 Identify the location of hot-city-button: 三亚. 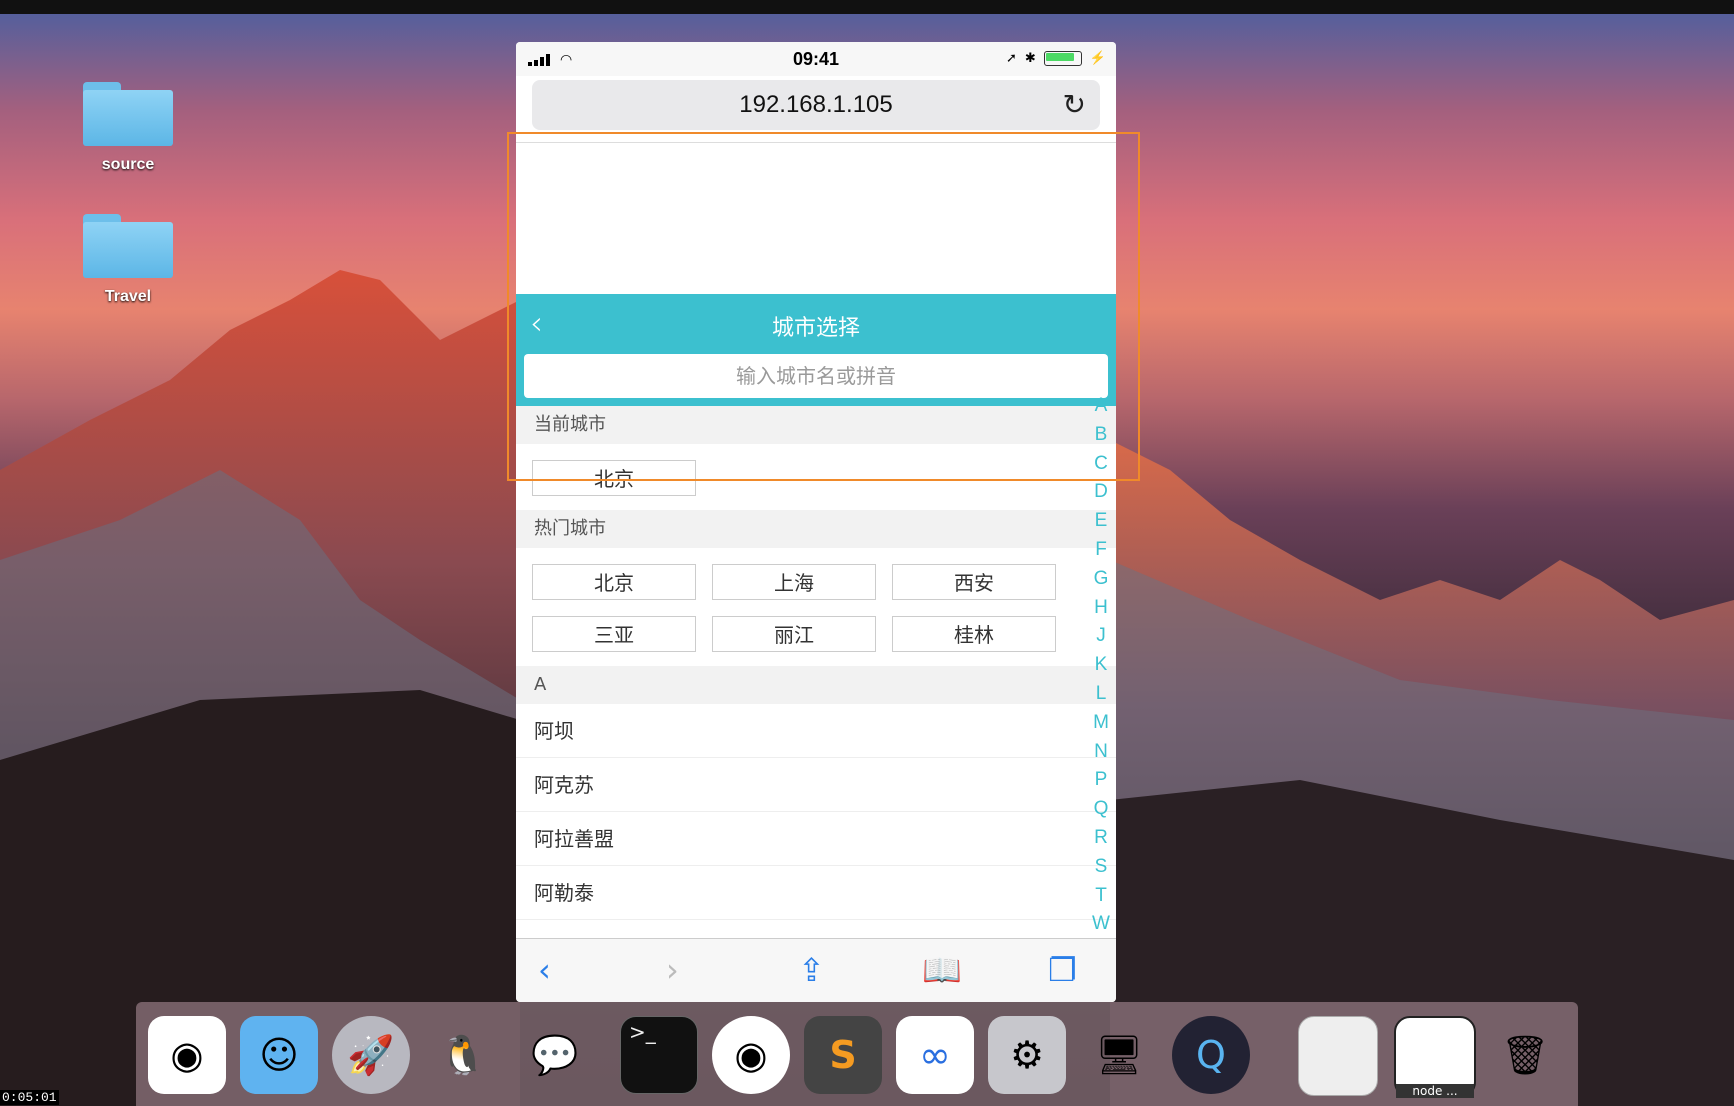
(614, 634).